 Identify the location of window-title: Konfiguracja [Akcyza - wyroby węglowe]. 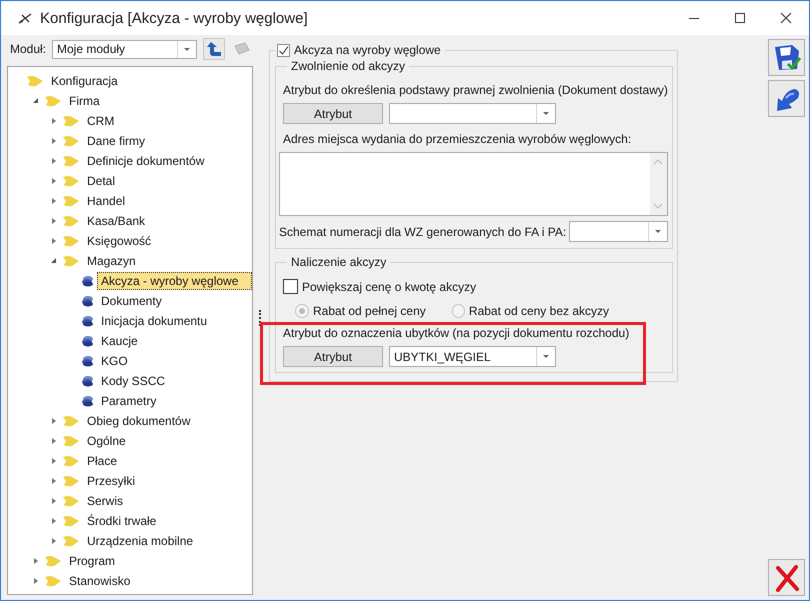
(174, 18).